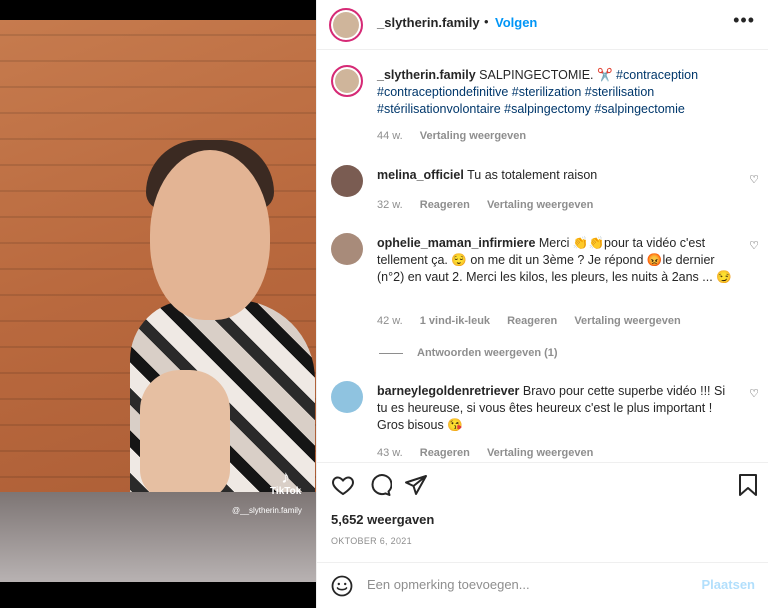 The image size is (768, 608). I want to click on post-header: _slytherin.family • Volgen •••, so click(542, 25).